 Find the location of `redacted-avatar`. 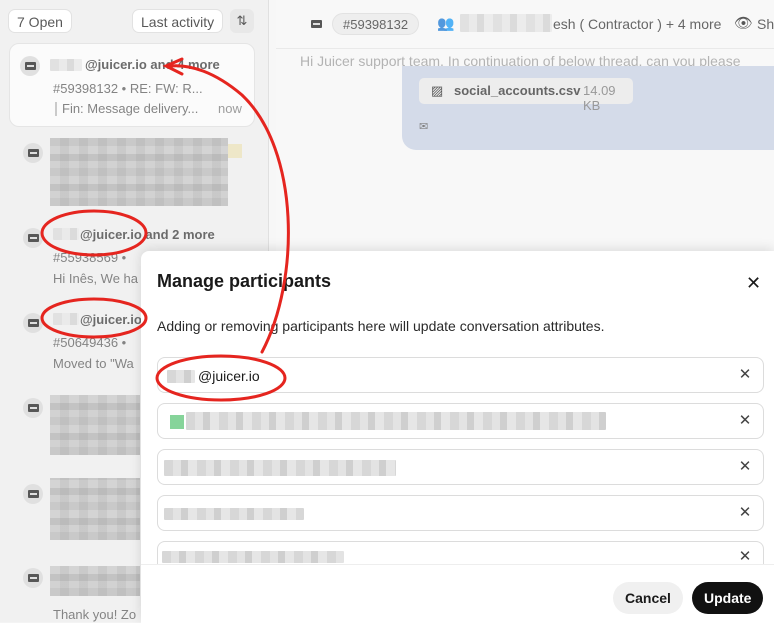

redacted-avatar is located at coordinates (177, 422).